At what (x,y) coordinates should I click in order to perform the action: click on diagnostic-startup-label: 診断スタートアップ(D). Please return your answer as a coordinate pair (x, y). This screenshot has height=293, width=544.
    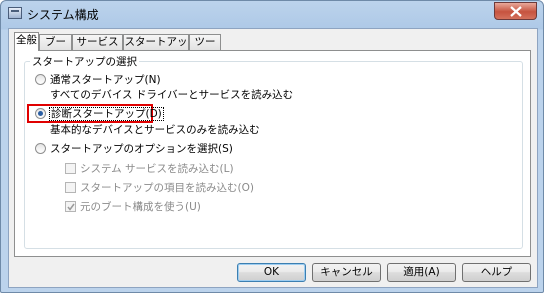
    Looking at the image, I should click on (106, 114).